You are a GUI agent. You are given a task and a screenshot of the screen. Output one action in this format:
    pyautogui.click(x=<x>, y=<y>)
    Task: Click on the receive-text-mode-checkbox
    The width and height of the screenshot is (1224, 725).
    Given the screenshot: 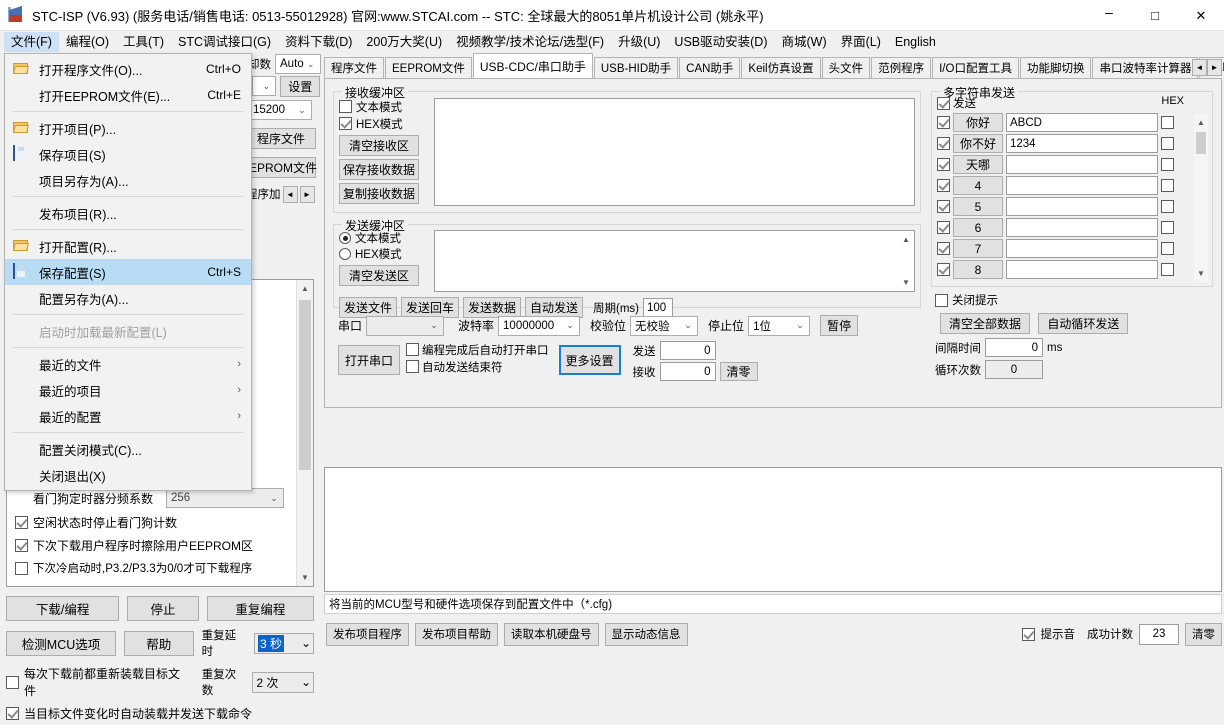 What is the action you would take?
    pyautogui.click(x=345, y=106)
    